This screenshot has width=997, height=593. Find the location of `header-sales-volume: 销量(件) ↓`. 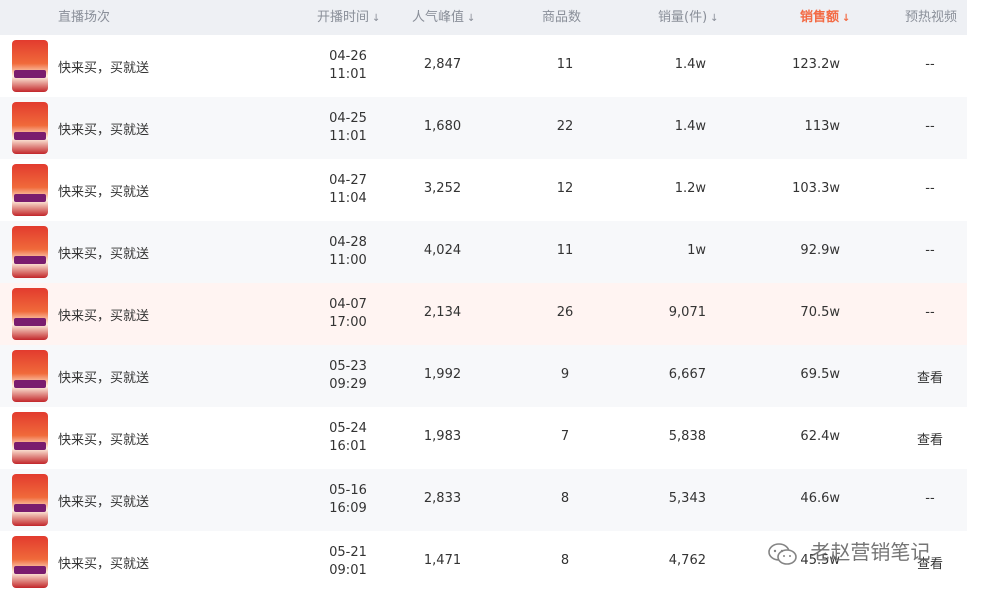

header-sales-volume: 销量(件) ↓ is located at coordinates (688, 17).